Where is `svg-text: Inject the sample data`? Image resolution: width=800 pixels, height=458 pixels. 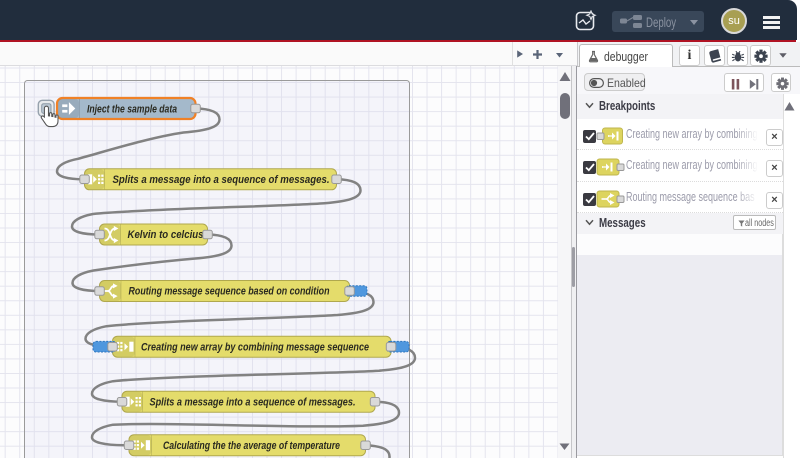
svg-text: Inject the sample data is located at coordinates (132, 109).